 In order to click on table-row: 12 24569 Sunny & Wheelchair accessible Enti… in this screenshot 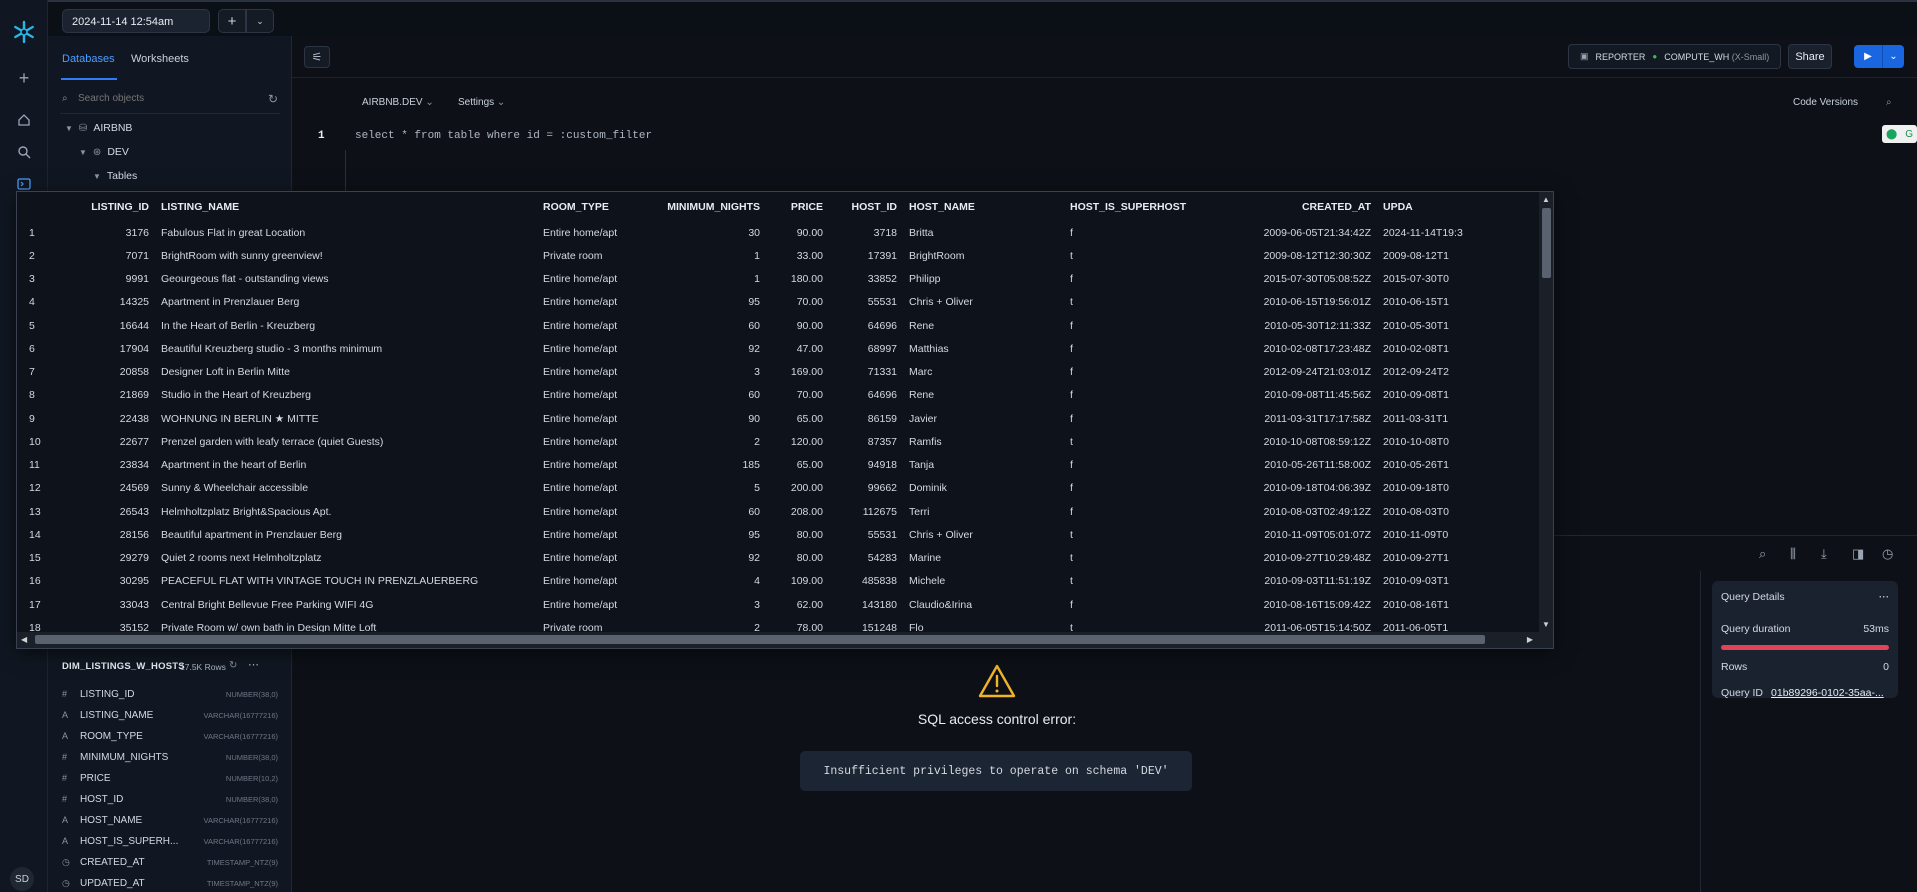, I will do `click(762, 488)`.